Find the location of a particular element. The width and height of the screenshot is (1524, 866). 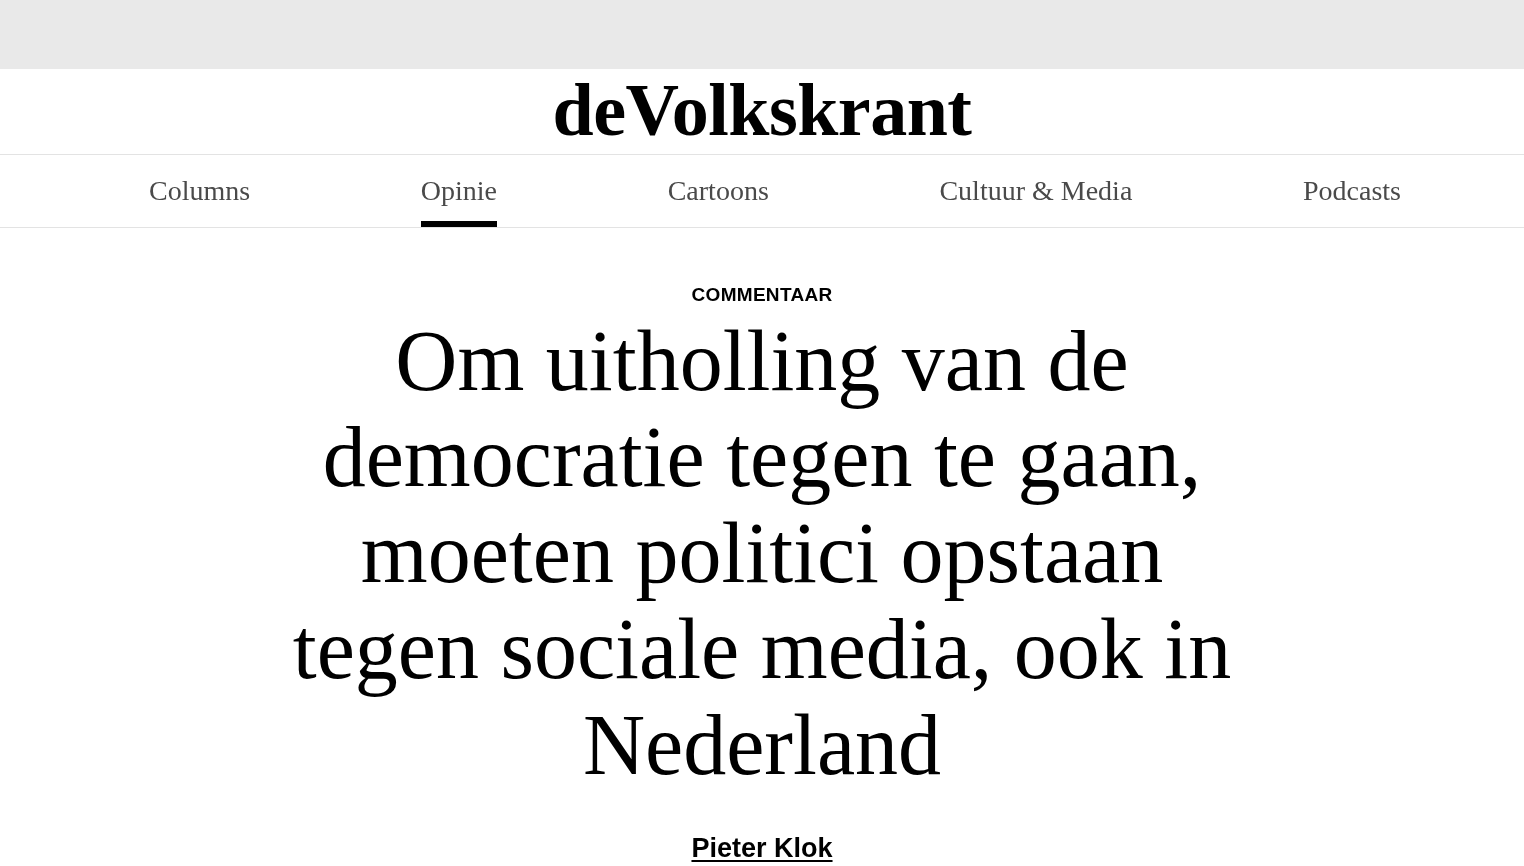

category-label: COMMENTAAR is located at coordinates (762, 295).